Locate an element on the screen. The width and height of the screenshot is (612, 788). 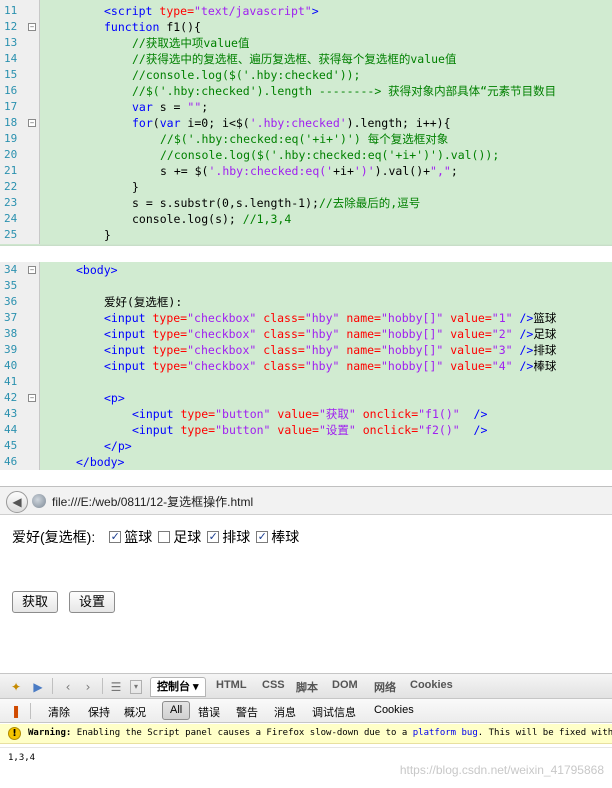
code-line: 19 //$('.hby:checked:eq('+i+')') 每个复选框对象 is located at coordinates (306, 139).